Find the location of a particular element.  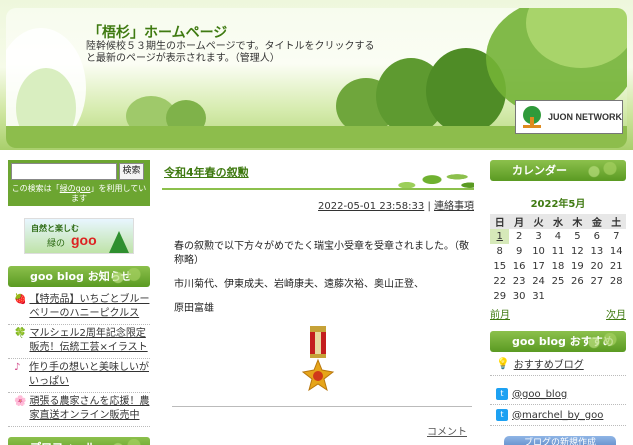

weekday: 木 is located at coordinates (577, 221).